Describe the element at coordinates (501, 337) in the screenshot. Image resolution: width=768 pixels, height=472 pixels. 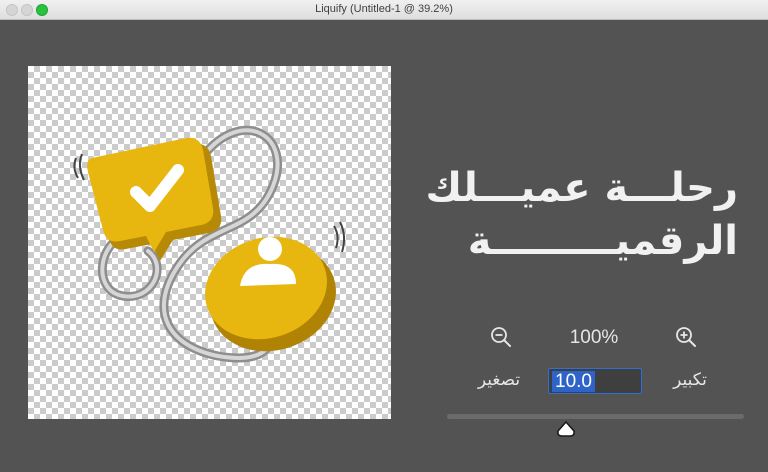
I see `zoom-out-icon` at that location.